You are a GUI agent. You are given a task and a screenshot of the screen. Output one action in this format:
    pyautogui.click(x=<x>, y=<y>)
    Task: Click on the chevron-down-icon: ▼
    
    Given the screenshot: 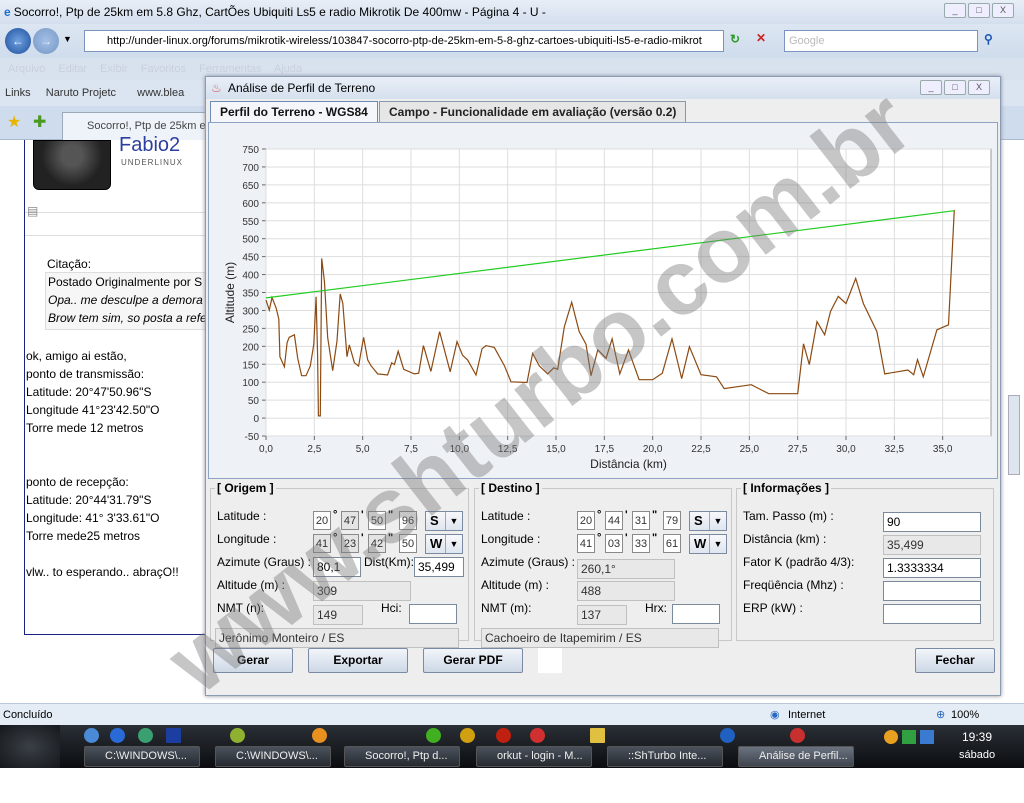 What is the action you would take?
    pyautogui.click(x=717, y=521)
    